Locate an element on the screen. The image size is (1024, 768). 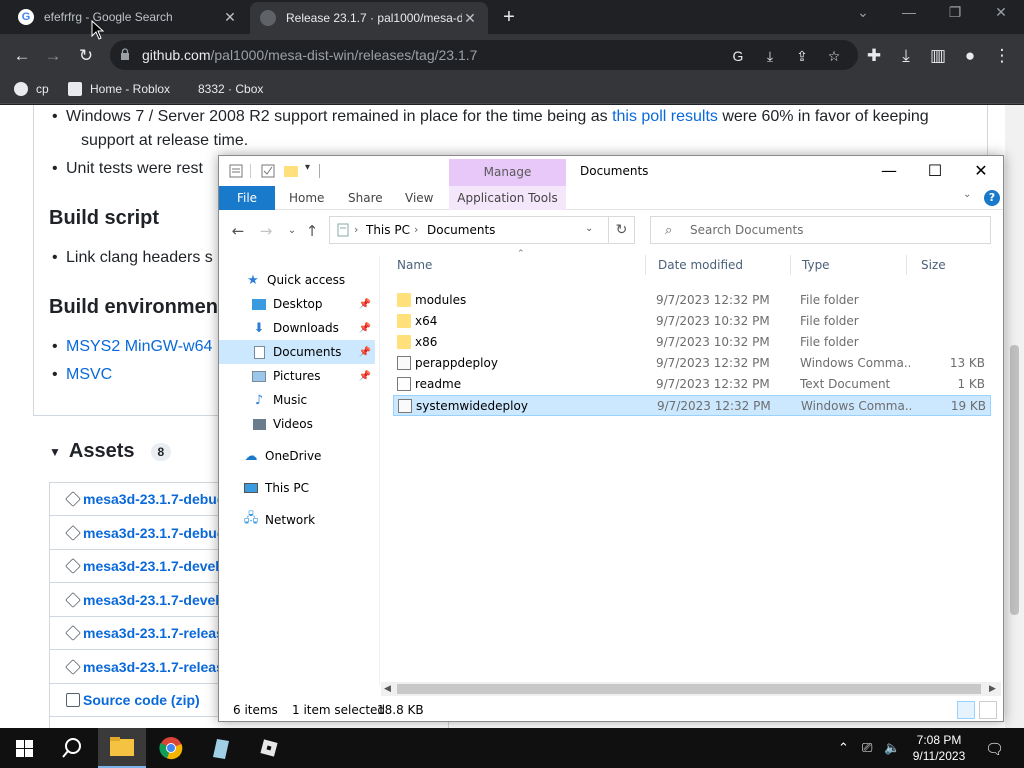
address-bar: › This PC › Documents ⌄ is located at coordinates (469, 230).